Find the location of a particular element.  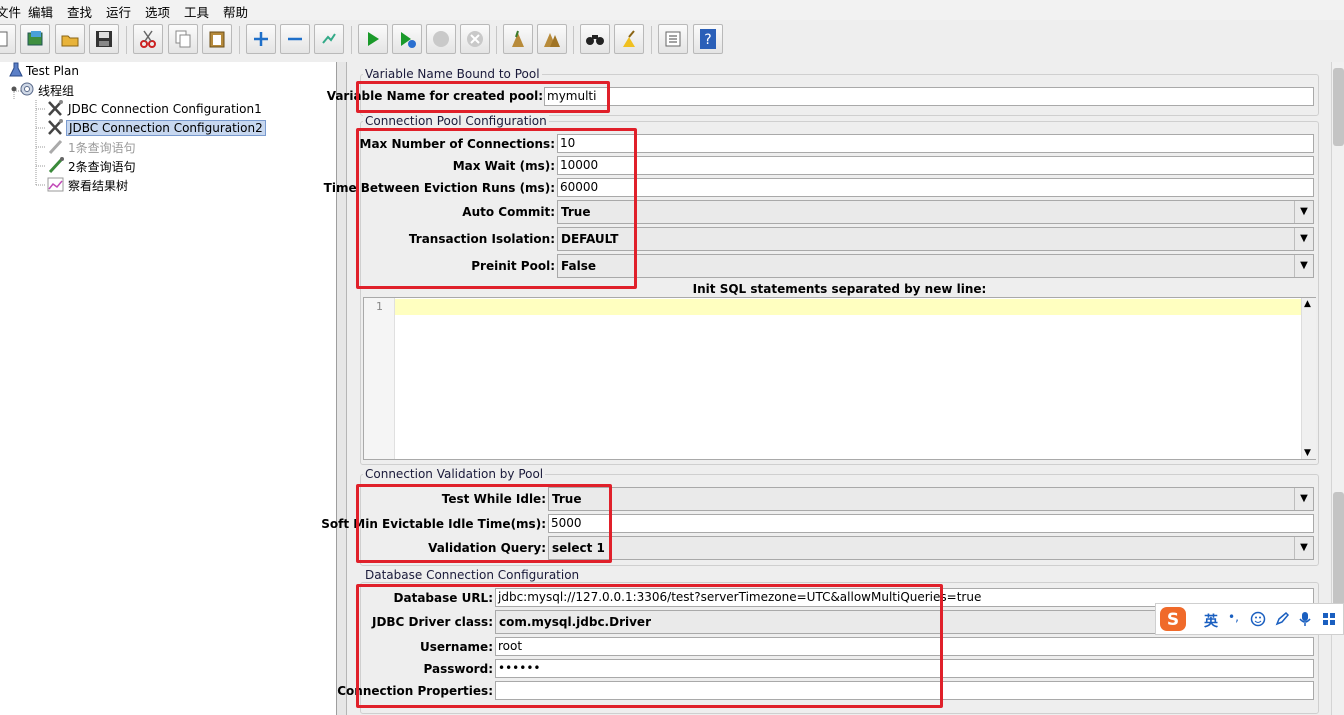

tree-item-query-1: 1条查询语句 is located at coordinates (92, 147).